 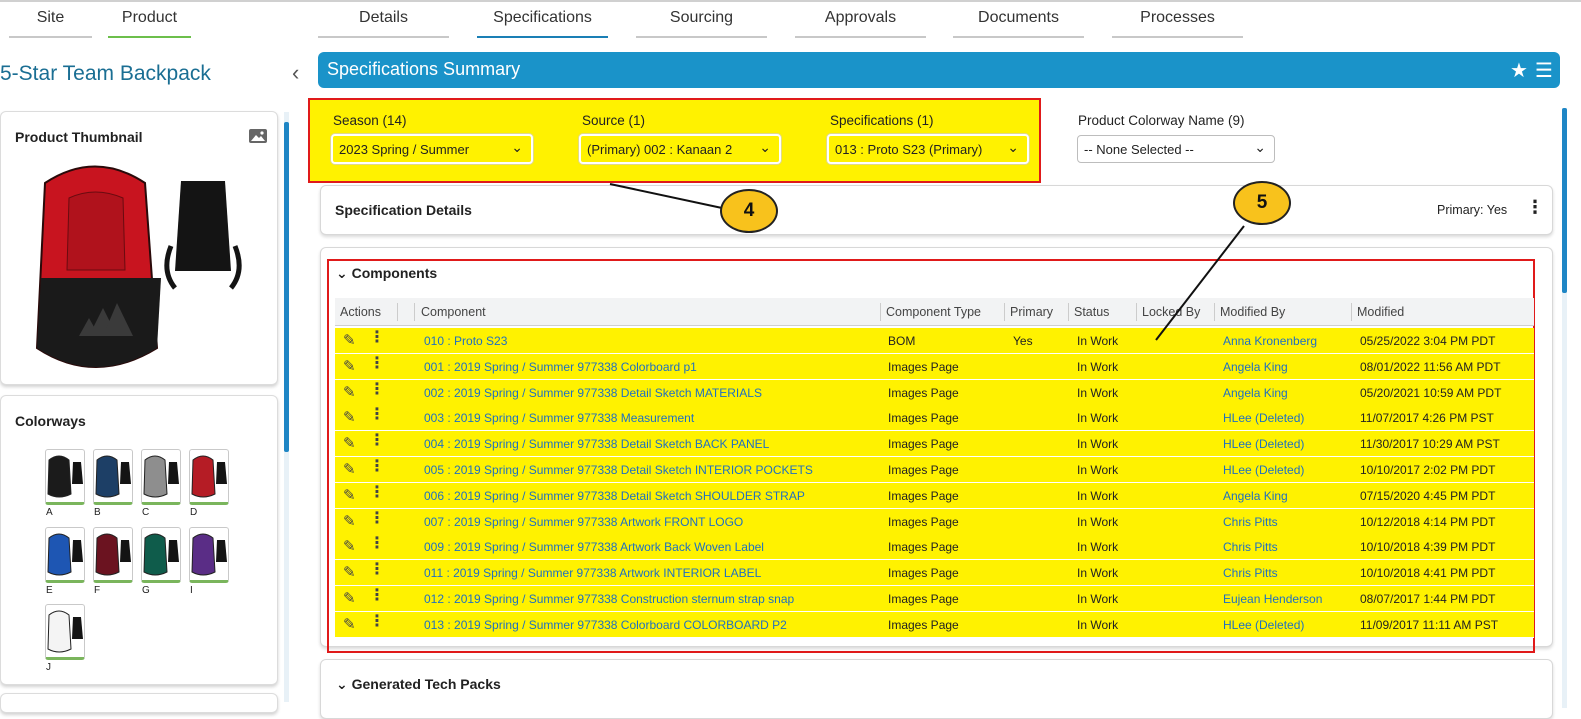 What do you see at coordinates (1262, 203) in the screenshot?
I see `callout-5: 5` at bounding box center [1262, 203].